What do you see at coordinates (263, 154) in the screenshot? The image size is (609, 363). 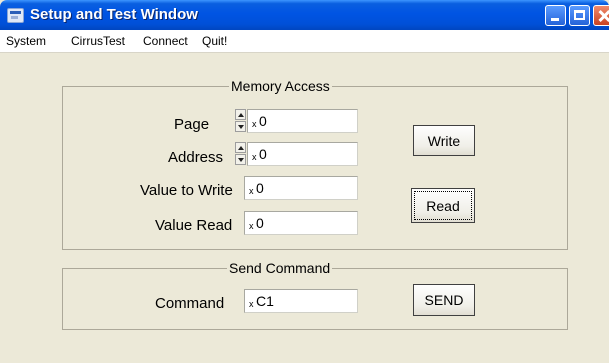 I see `address-input-value: 0` at bounding box center [263, 154].